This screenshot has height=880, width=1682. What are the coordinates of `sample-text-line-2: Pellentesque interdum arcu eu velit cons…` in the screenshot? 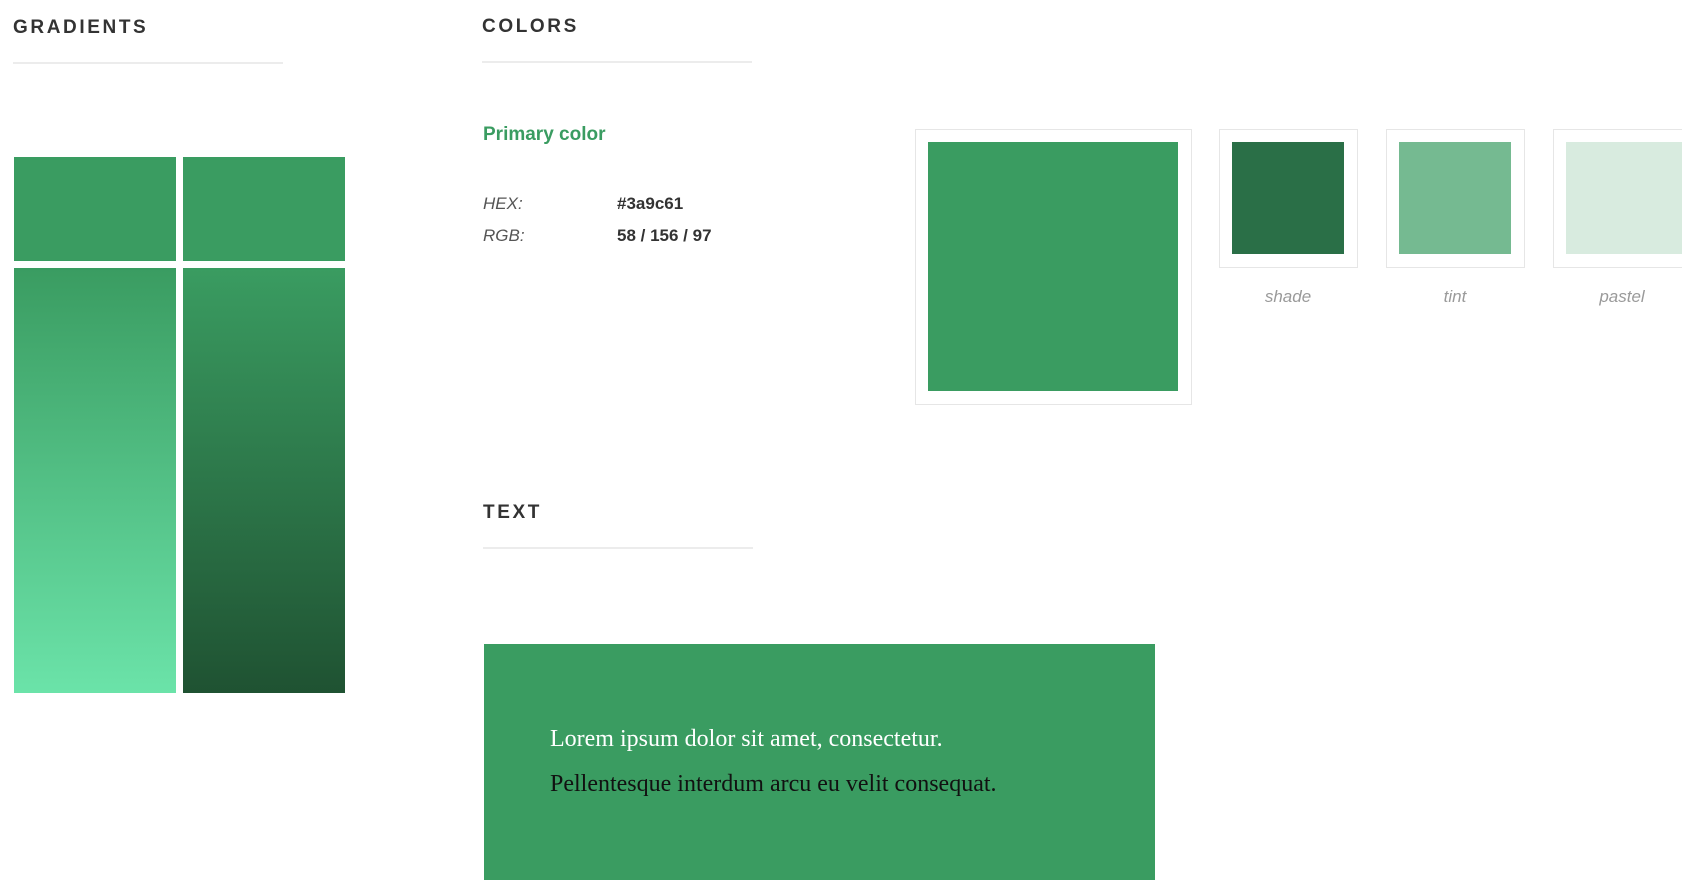 It's located at (773, 784).